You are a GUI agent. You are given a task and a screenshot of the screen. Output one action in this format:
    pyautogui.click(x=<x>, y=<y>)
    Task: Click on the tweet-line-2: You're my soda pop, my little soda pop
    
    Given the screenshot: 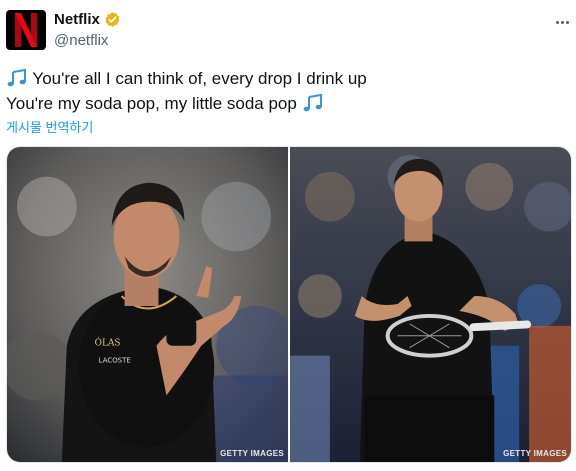 What is the action you would take?
    pyautogui.click(x=286, y=103)
    